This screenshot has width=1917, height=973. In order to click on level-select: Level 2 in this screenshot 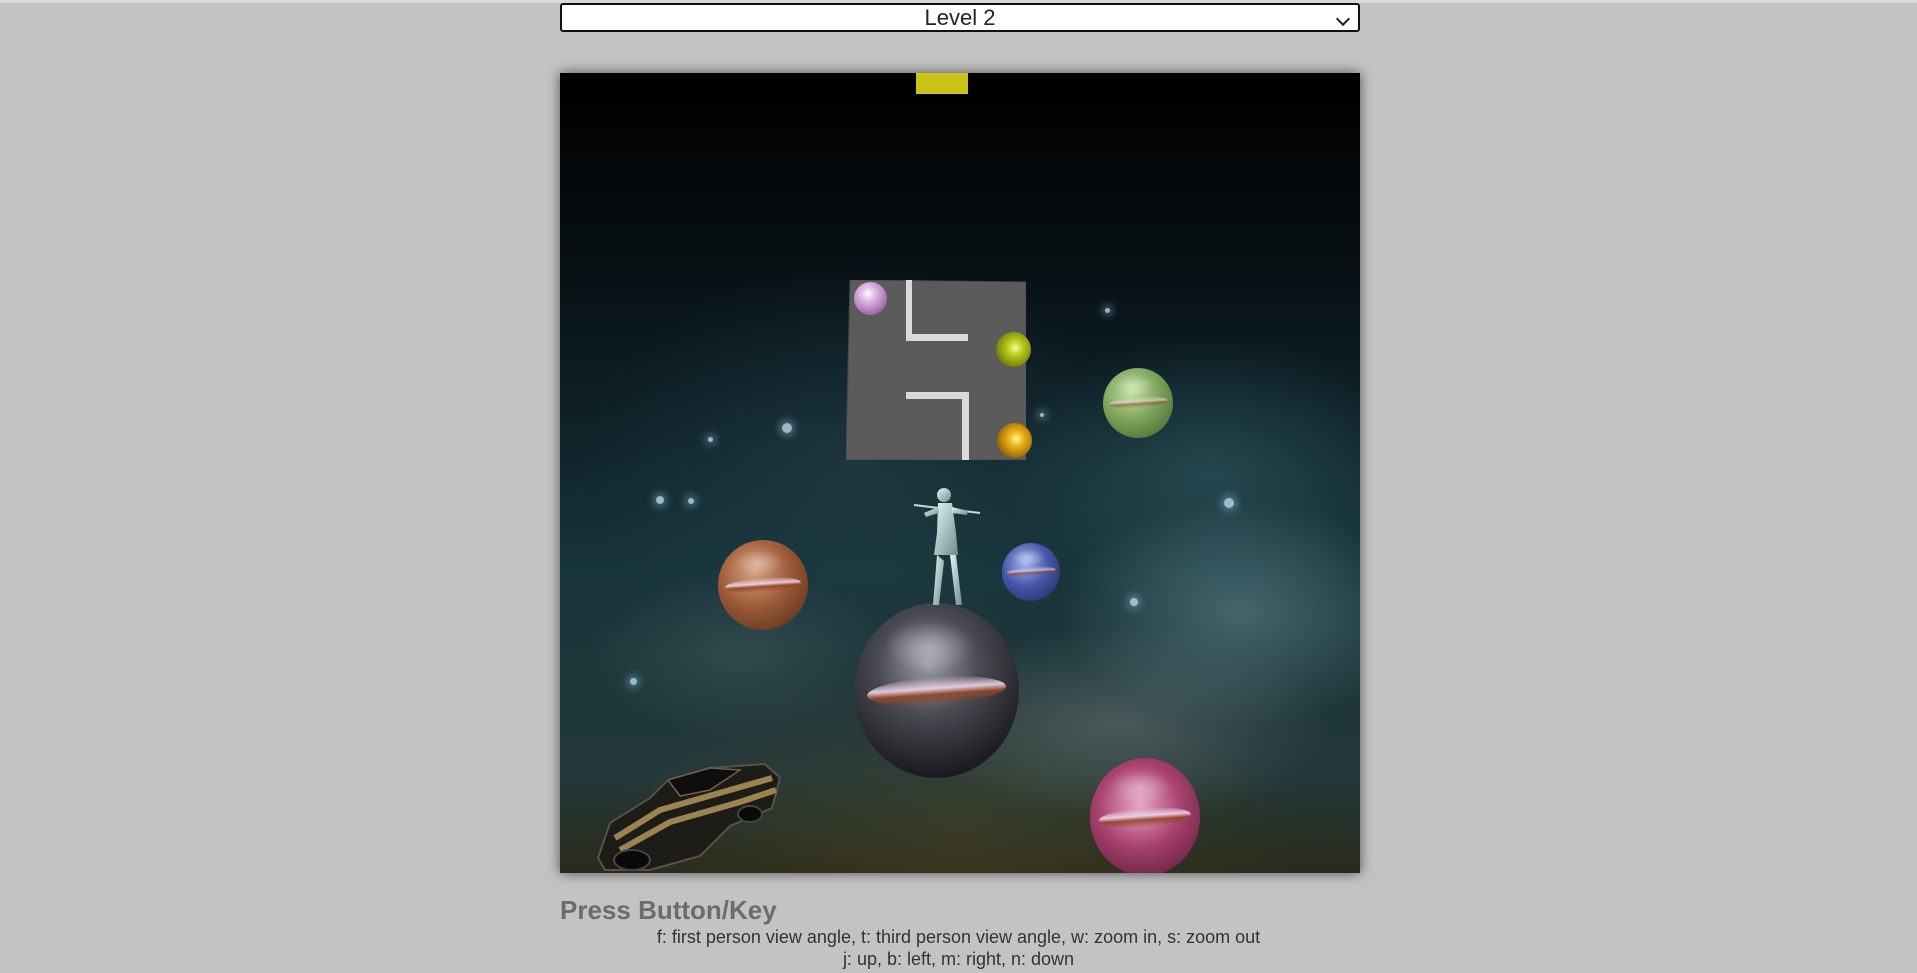, I will do `click(960, 17)`.